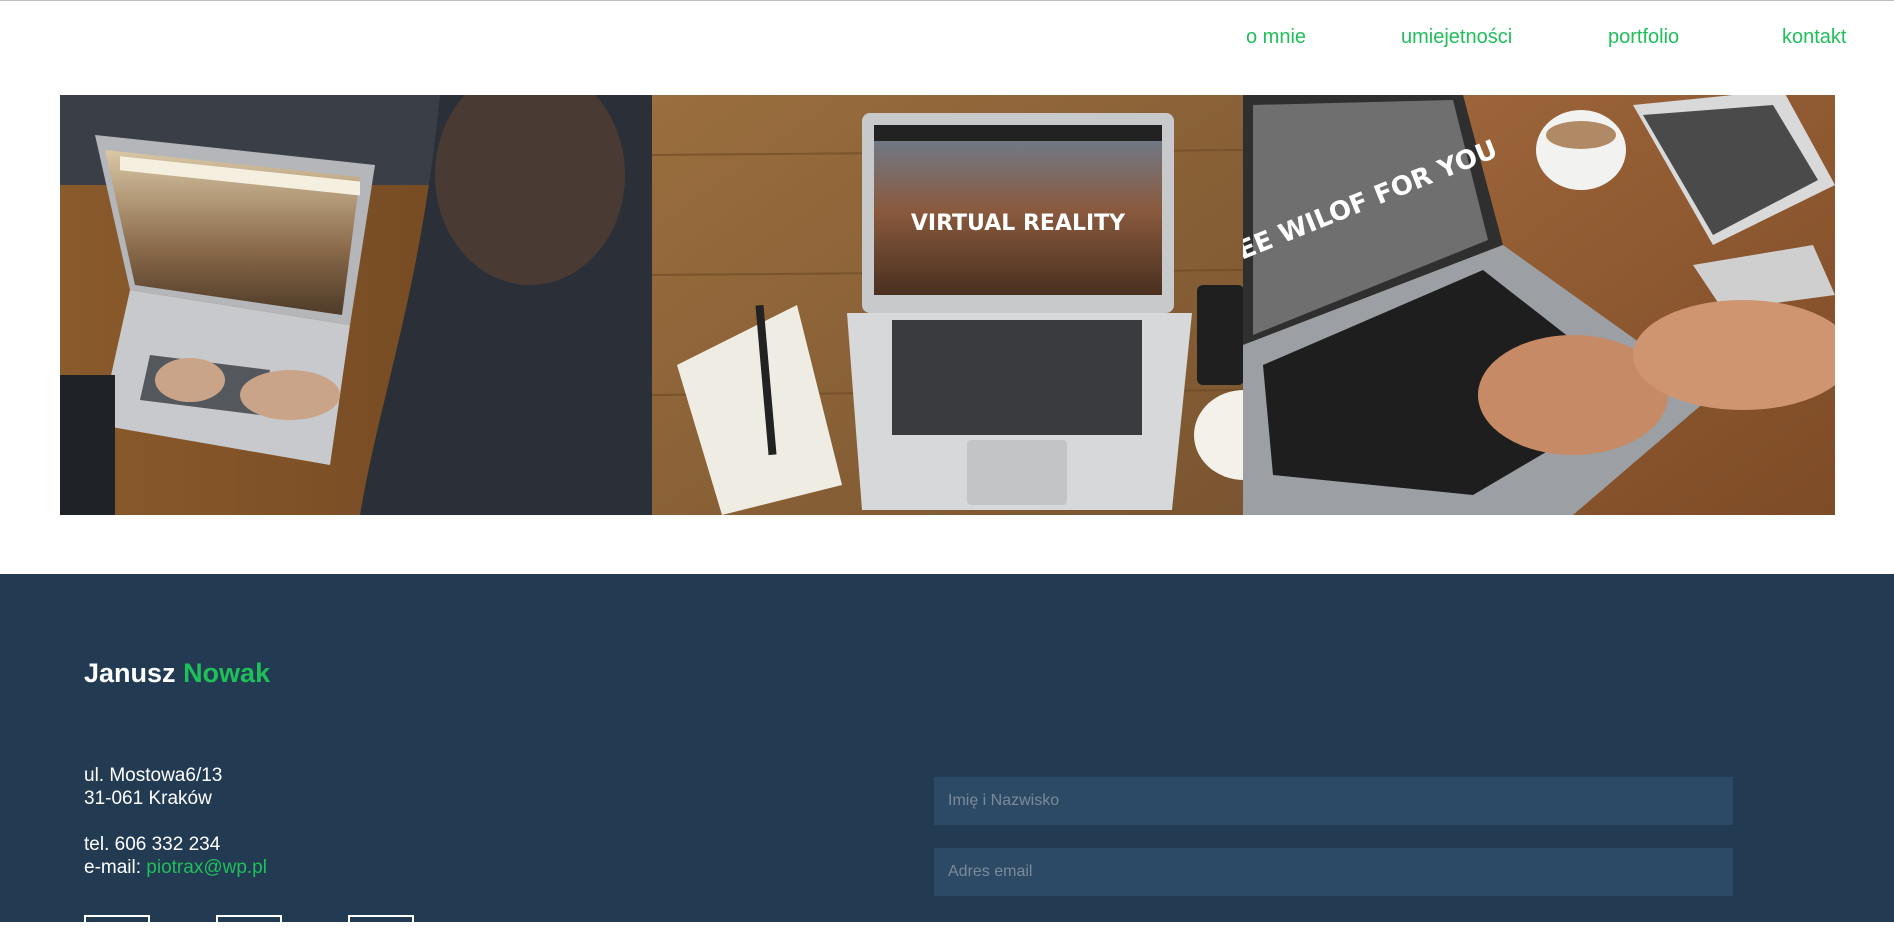 This screenshot has height=935, width=1894. I want to click on email-field, so click(1333, 872).